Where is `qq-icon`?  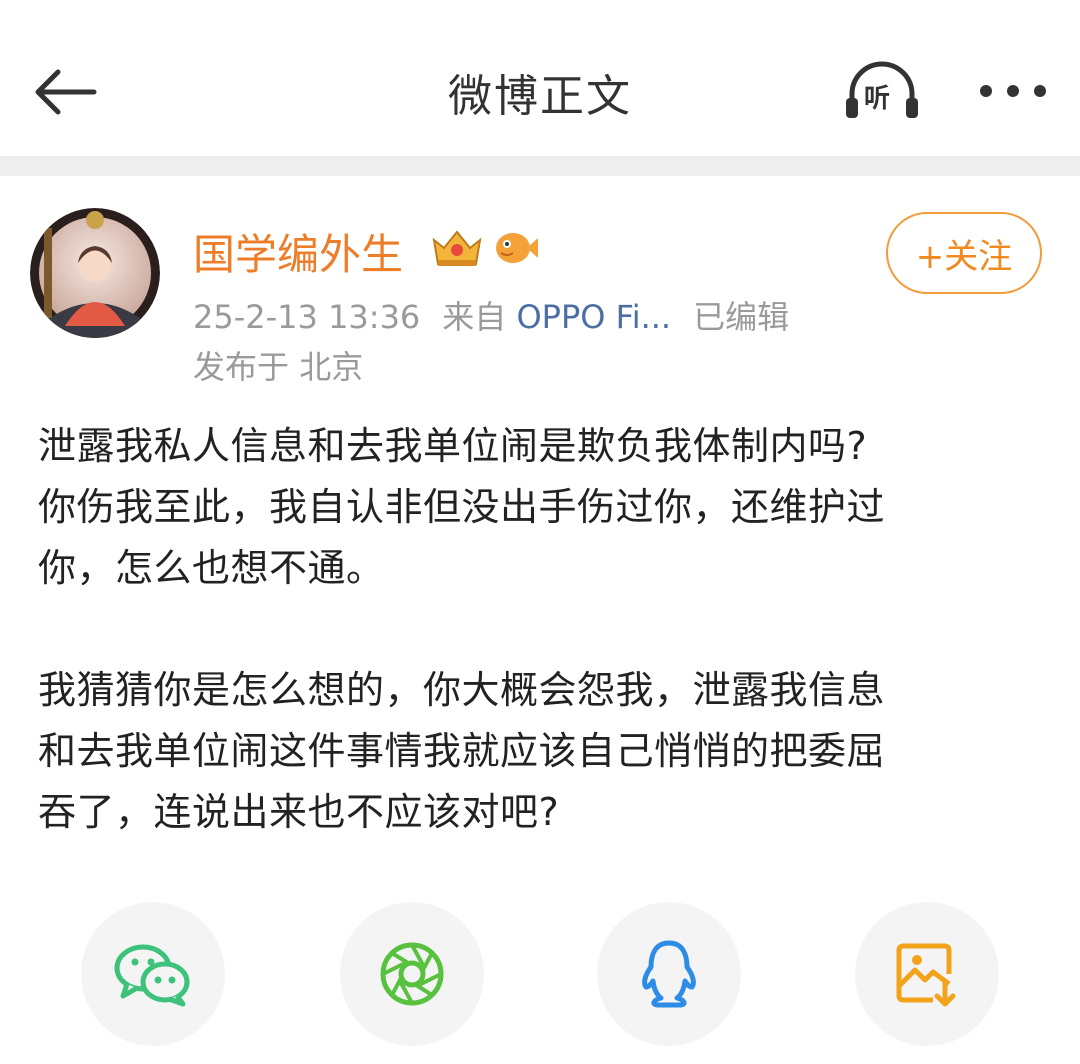 qq-icon is located at coordinates (669, 974).